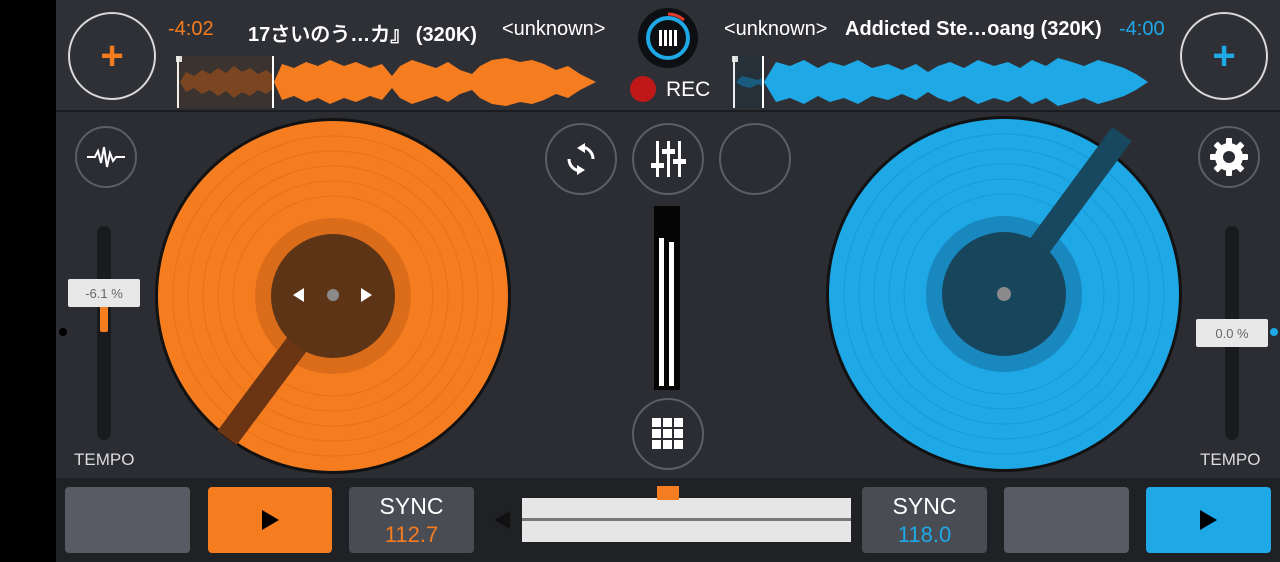 This screenshot has width=1280, height=562. I want to click on crossfader, so click(686, 520).